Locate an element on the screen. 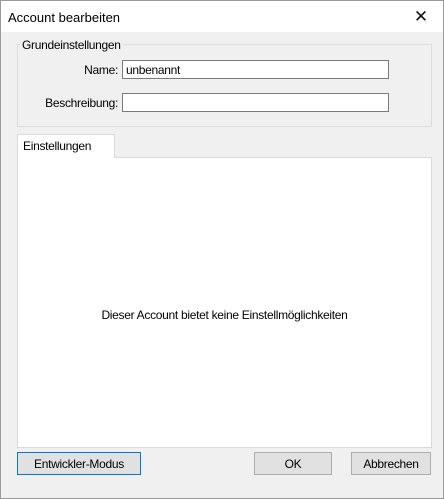  name-label: Name: is located at coordinates (101, 70).